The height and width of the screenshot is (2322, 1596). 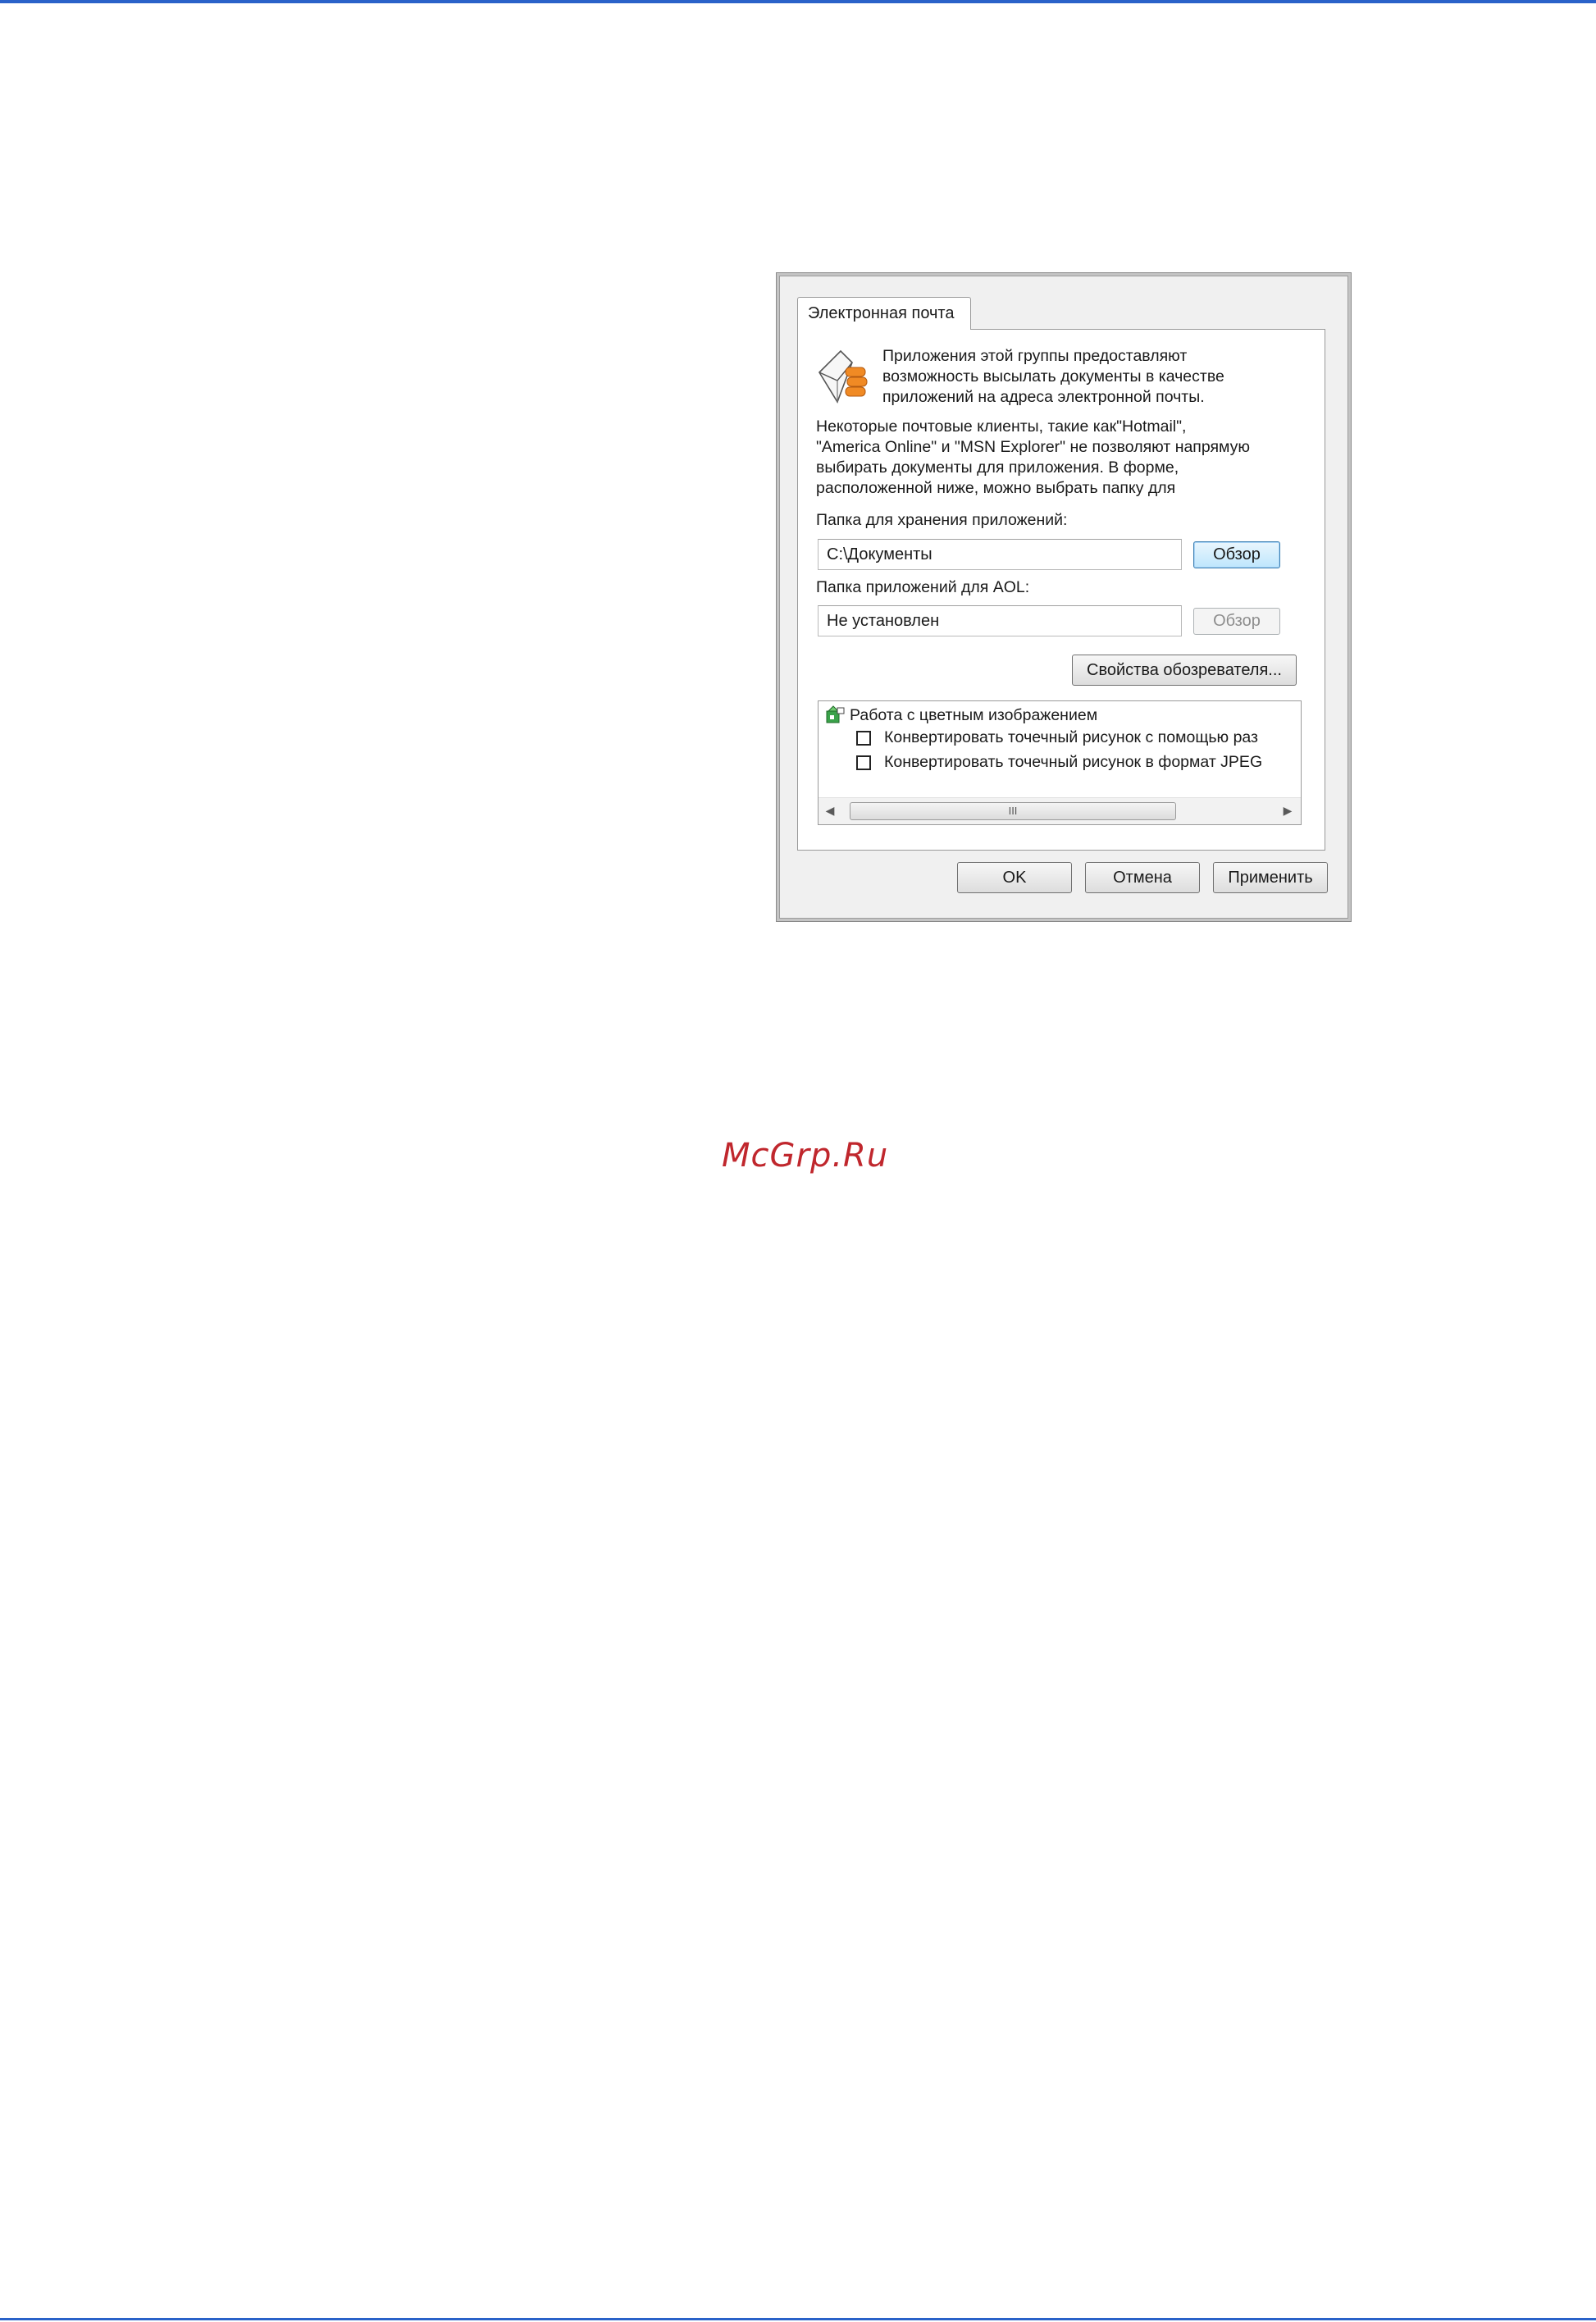 I want to click on scroll-right-icon: ▶, so click(x=1287, y=811).